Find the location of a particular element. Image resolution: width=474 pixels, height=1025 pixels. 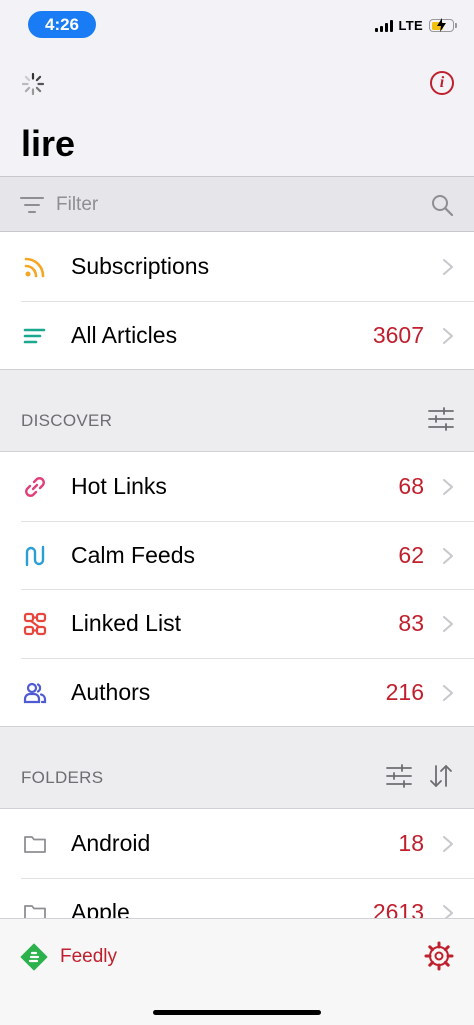

status-indicators: LTE is located at coordinates (415, 25).